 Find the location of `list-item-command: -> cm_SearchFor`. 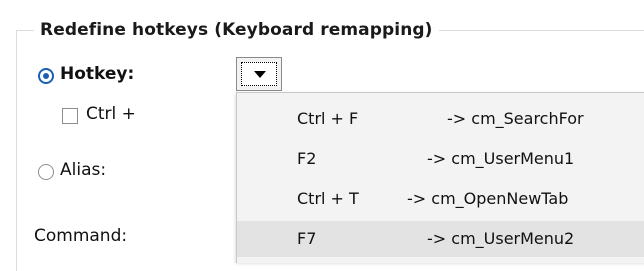

list-item-command: -> cm_SearchFor is located at coordinates (515, 118).